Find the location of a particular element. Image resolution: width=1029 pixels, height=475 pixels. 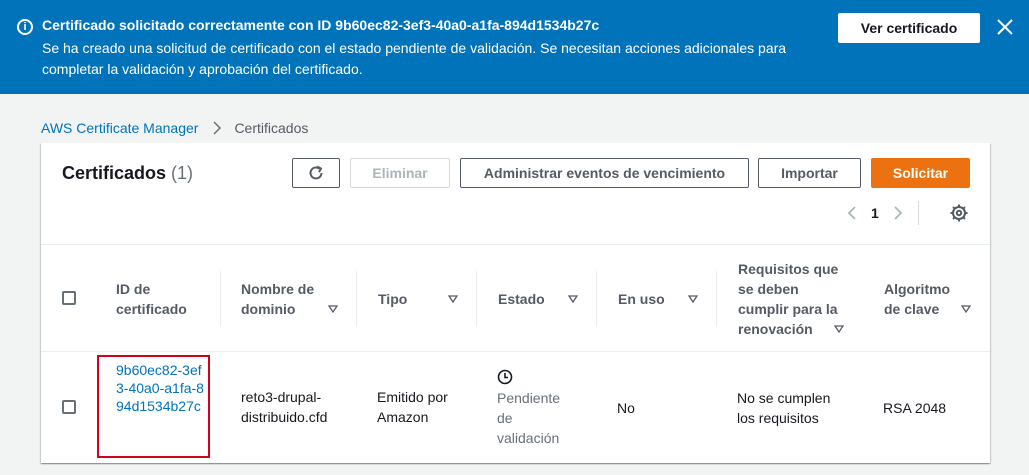

column-header-type: Tipo is located at coordinates (417, 299).